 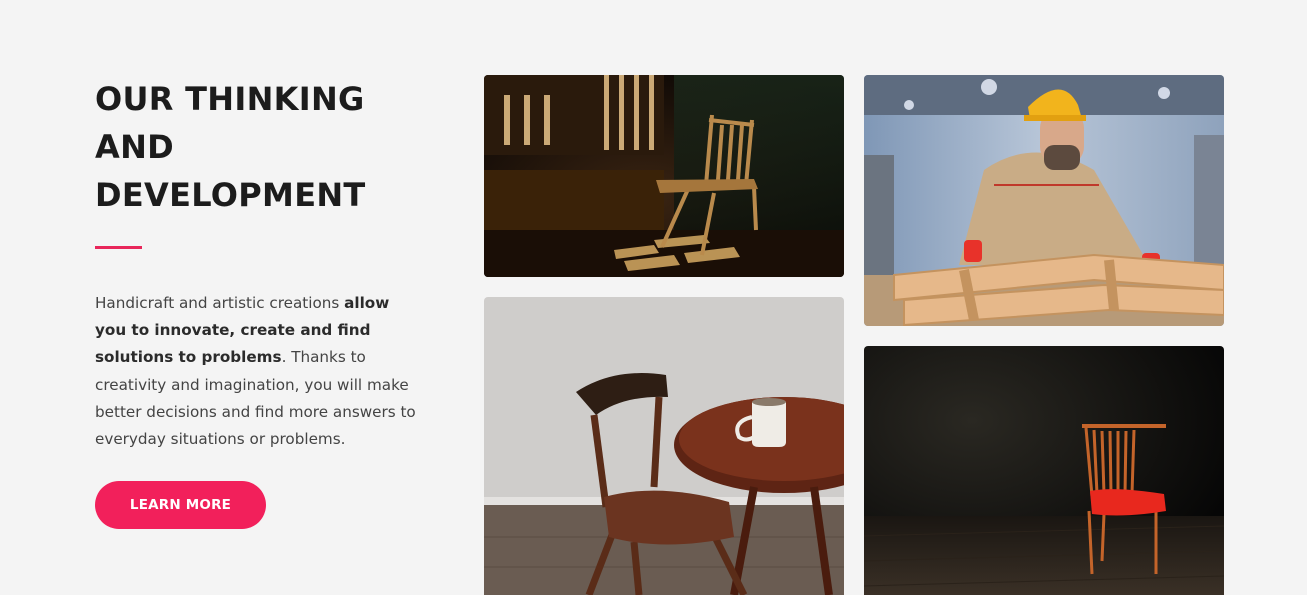 What do you see at coordinates (230, 195) in the screenshot?
I see `title-line-3: DEVELOPMENT` at bounding box center [230, 195].